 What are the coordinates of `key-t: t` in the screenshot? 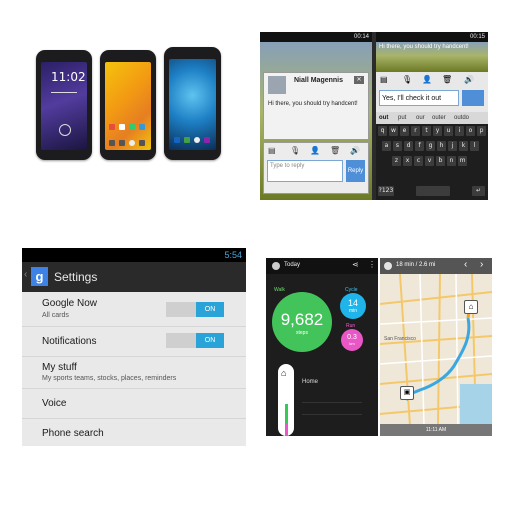 It's located at (426, 131).